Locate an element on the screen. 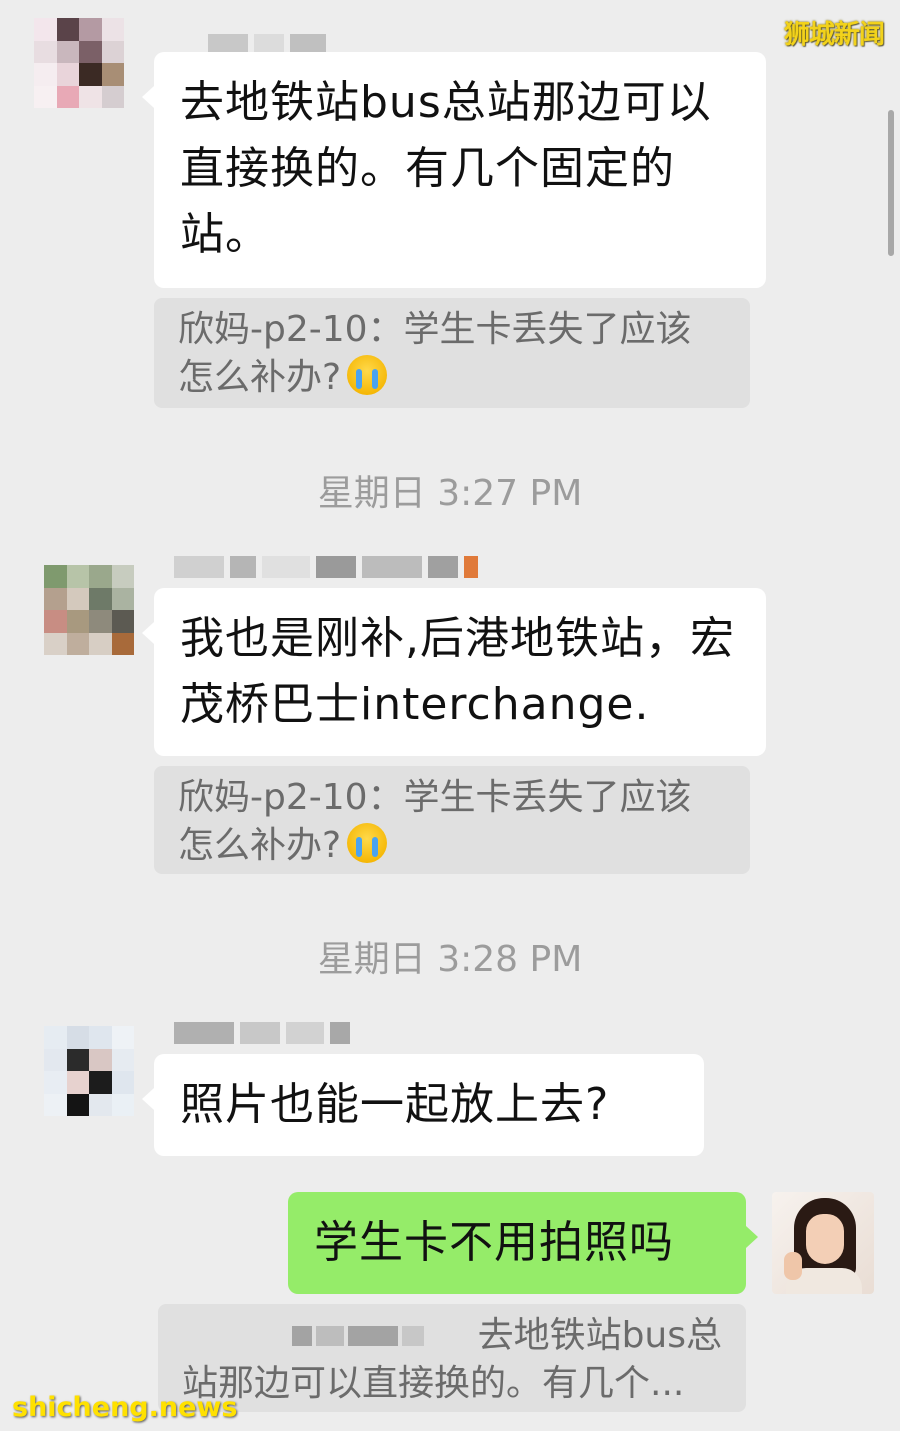 The width and height of the screenshot is (900, 1431). message-text: 去地铁站bus总站那边可以直接换的。有几个固定的站。 is located at coordinates (446, 168).